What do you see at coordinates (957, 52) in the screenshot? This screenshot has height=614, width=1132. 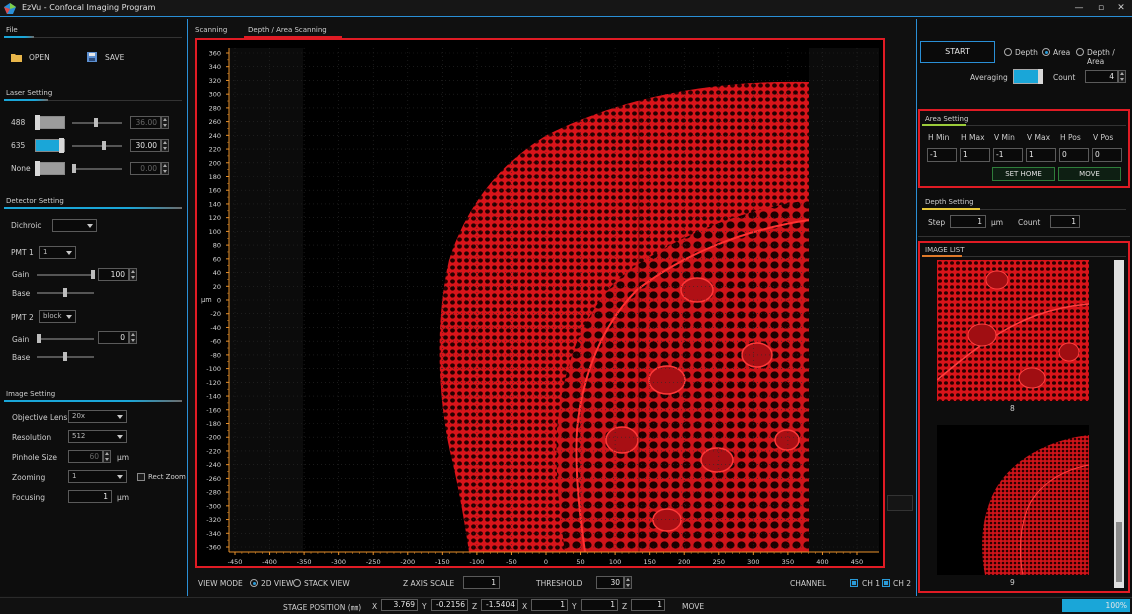 I see `start-button: START` at bounding box center [957, 52].